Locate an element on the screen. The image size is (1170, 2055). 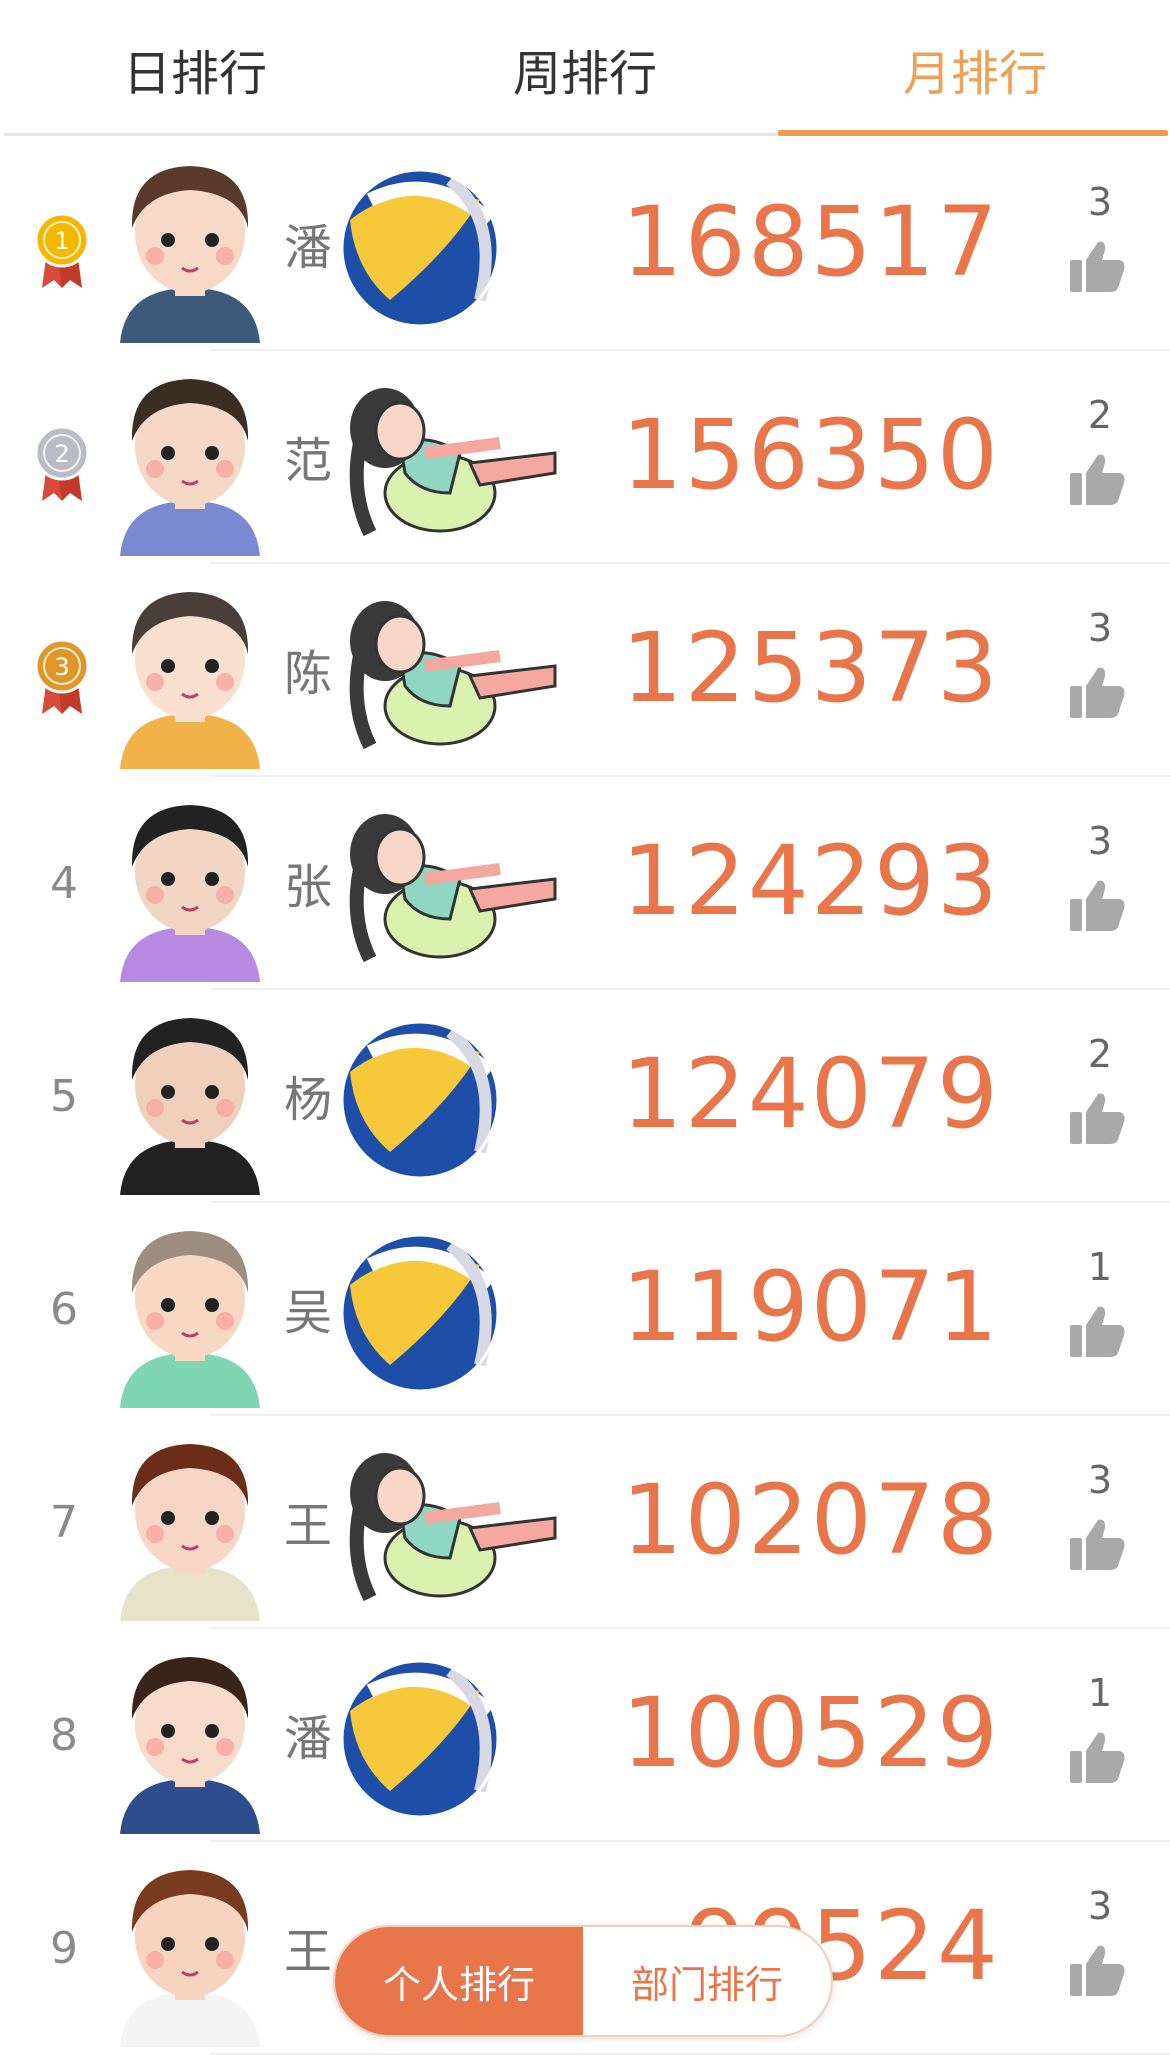
ranking-row: 1 潘 168517 3 is located at coordinates (585, 244).